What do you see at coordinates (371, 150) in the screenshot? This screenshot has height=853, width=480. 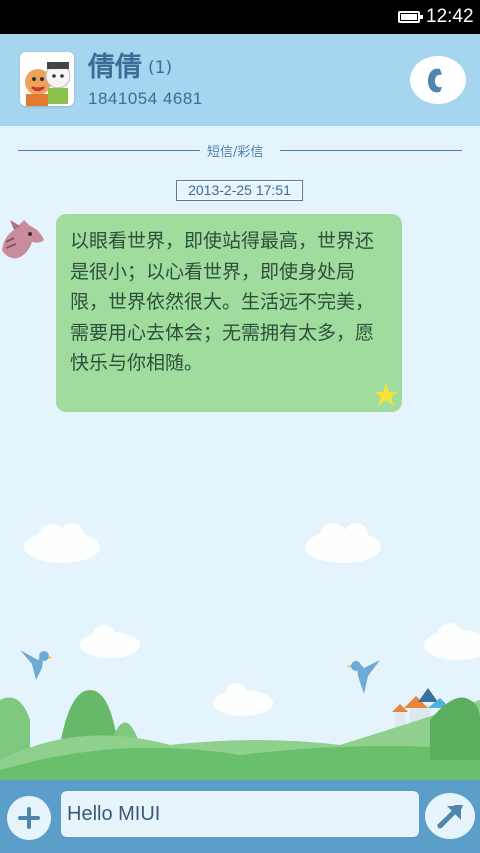 I see `divider-line-right` at bounding box center [371, 150].